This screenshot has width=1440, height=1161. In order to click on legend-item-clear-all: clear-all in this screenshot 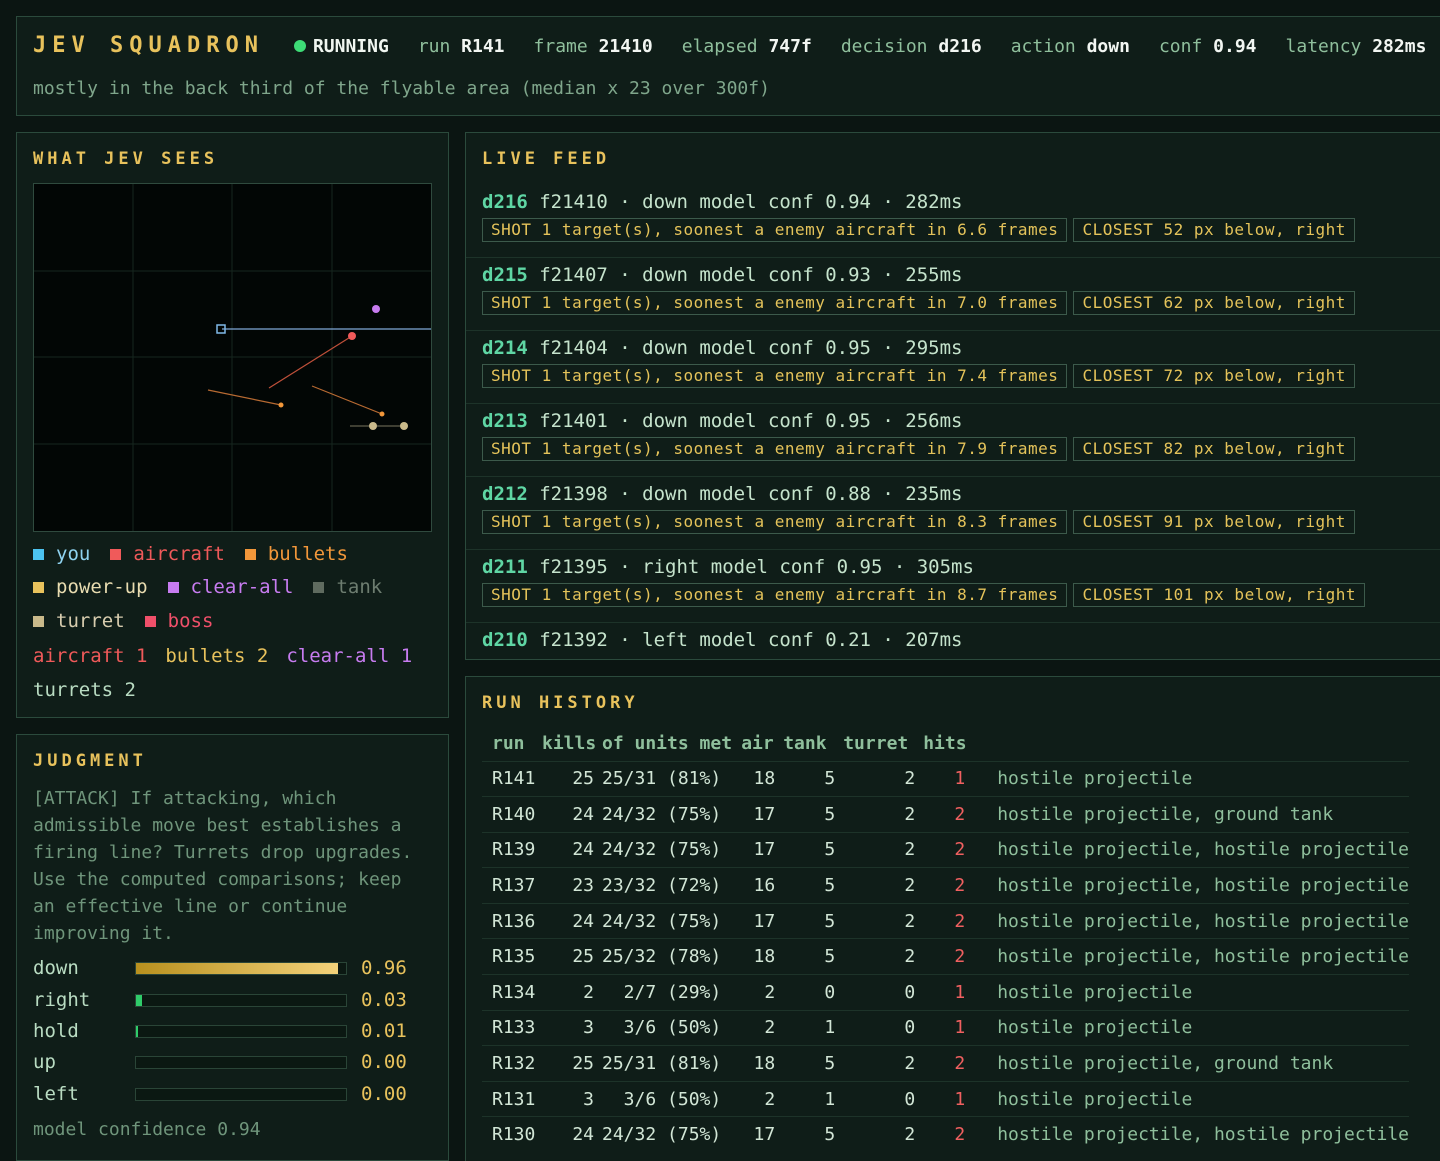, I will do `click(230, 587)`.